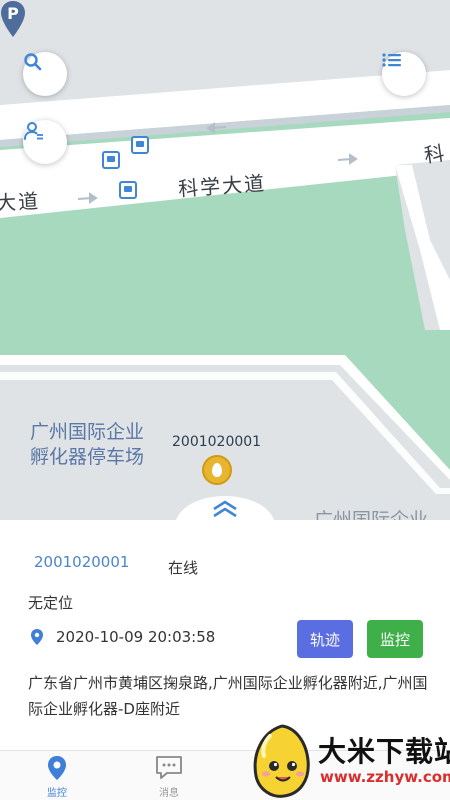 The width and height of the screenshot is (450, 800). What do you see at coordinates (87, 457) in the screenshot?
I see `poi-parking-label-line2: 孵化器停车场` at bounding box center [87, 457].